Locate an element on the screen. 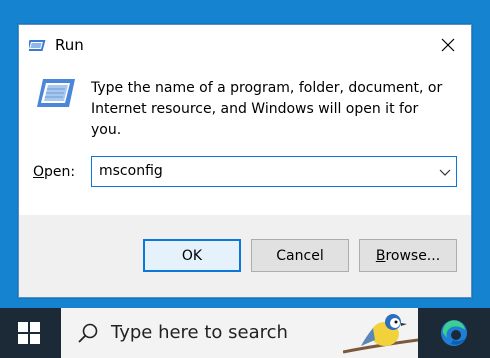  search-icon is located at coordinates (88, 333).